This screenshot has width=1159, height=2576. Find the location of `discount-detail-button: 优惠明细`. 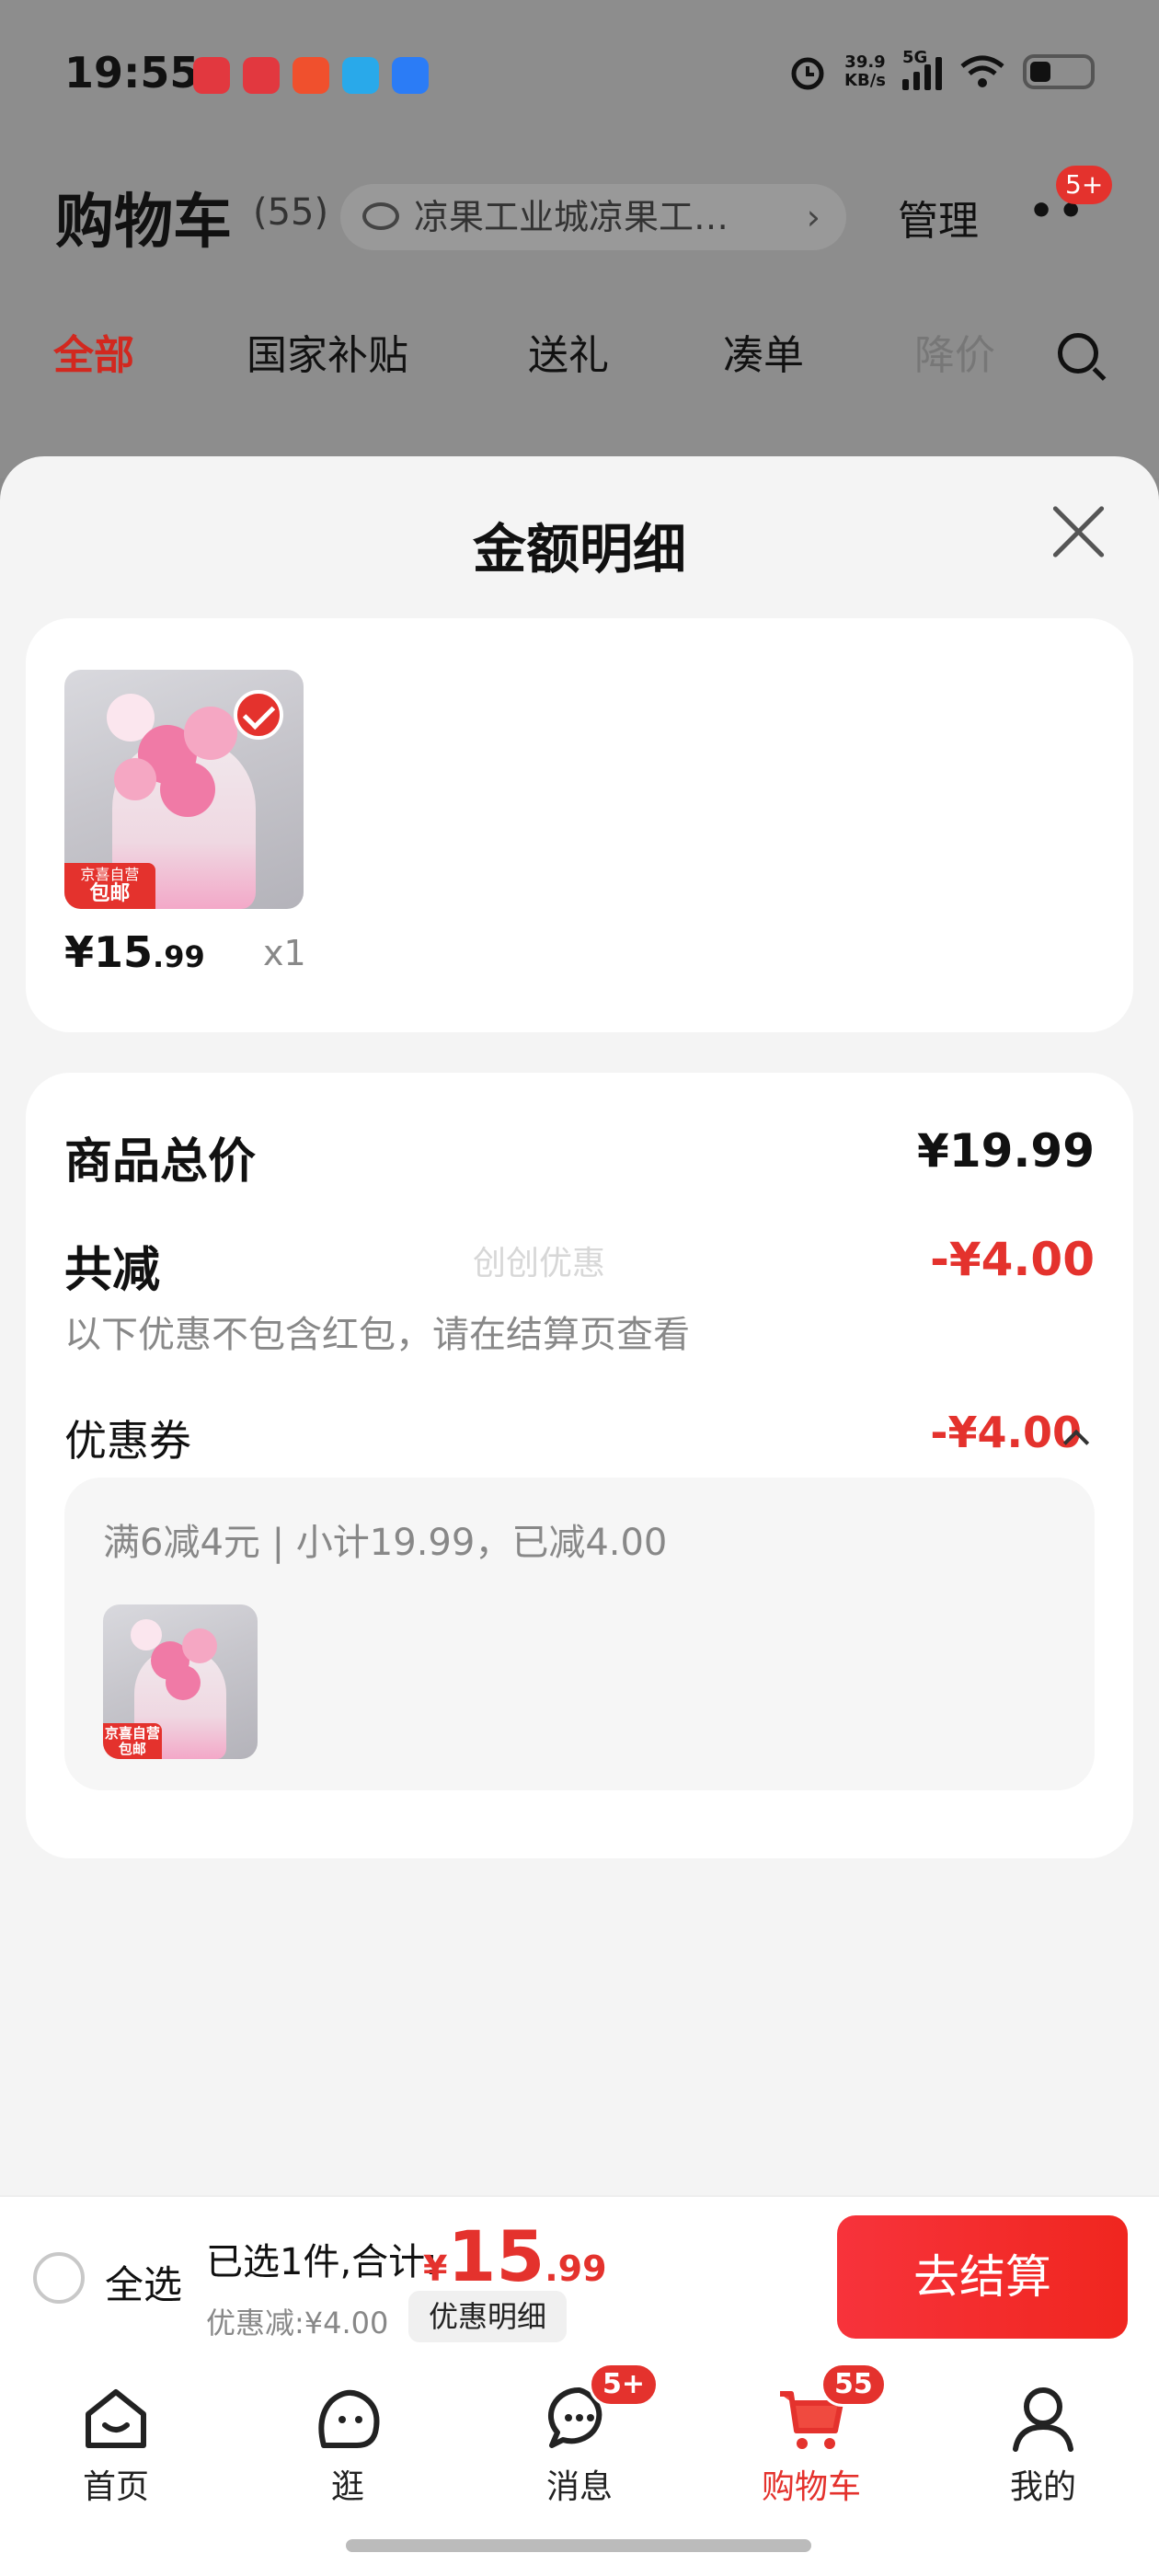

discount-detail-button: 优惠明细 is located at coordinates (488, 2316).